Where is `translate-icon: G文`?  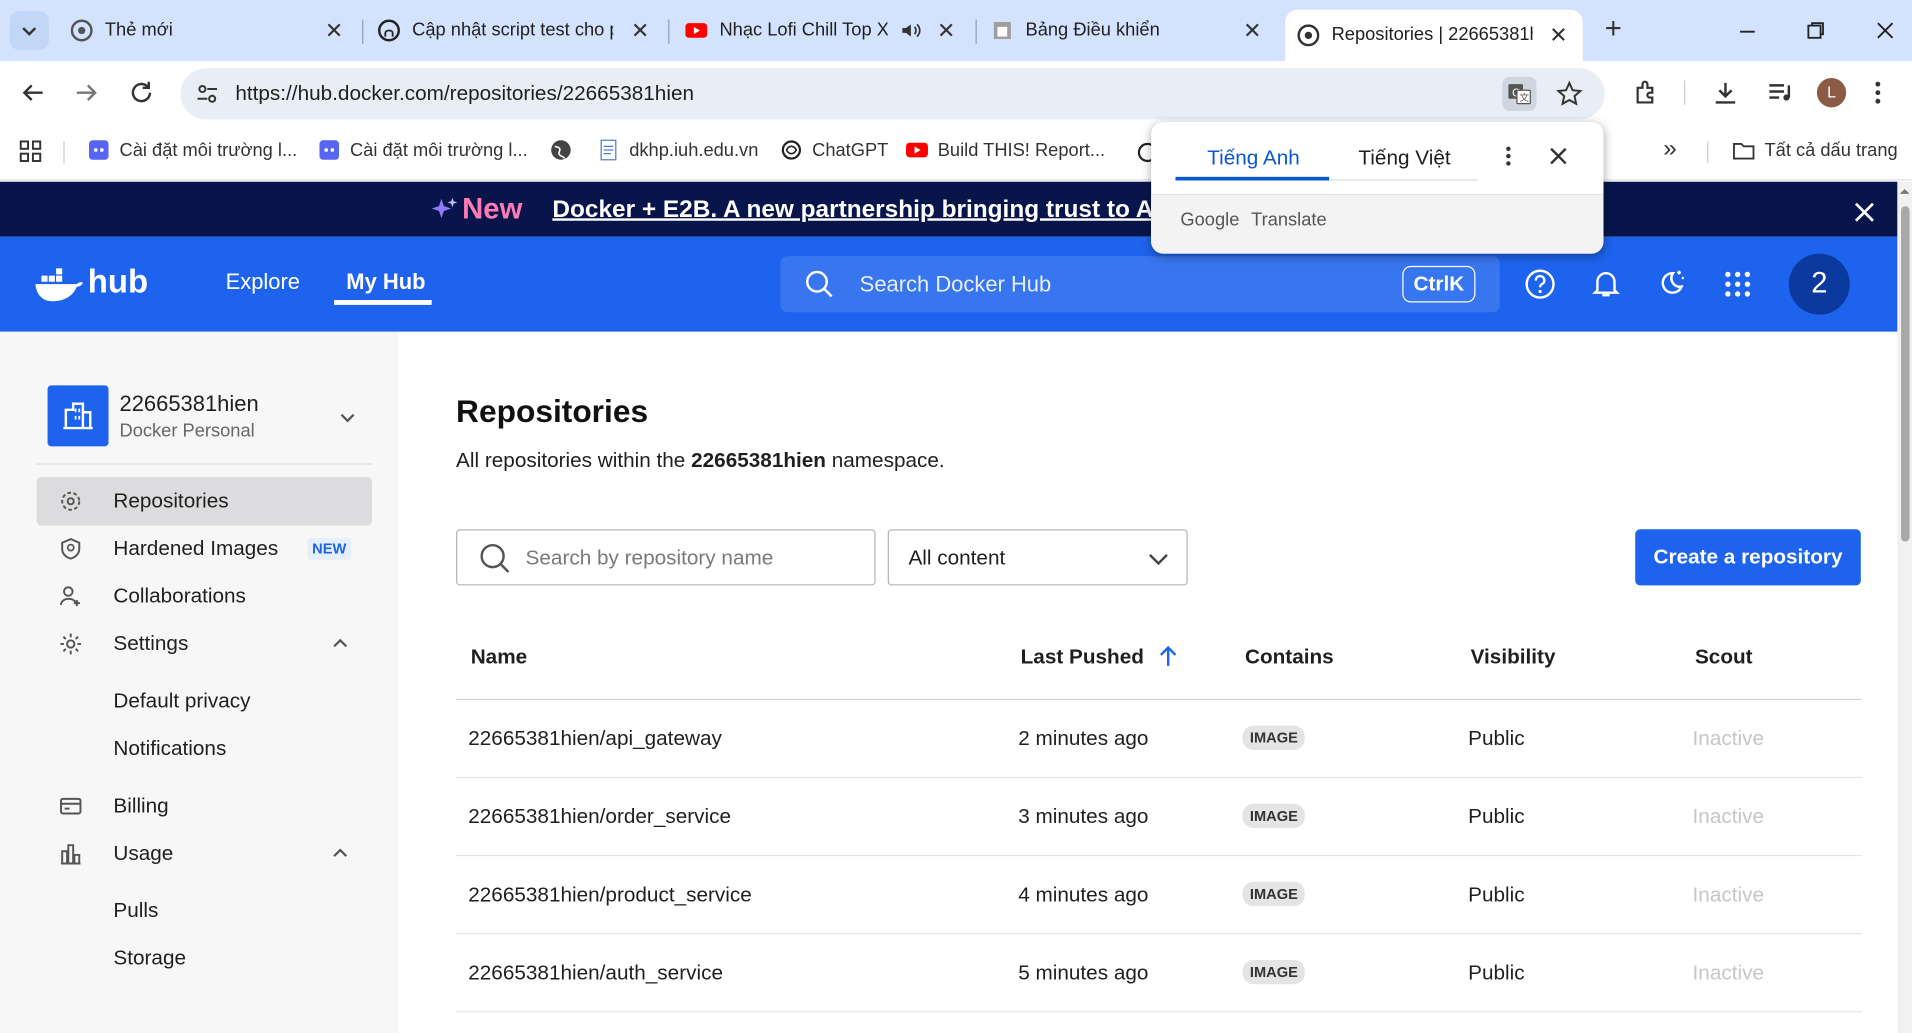 translate-icon: G文 is located at coordinates (1519, 94).